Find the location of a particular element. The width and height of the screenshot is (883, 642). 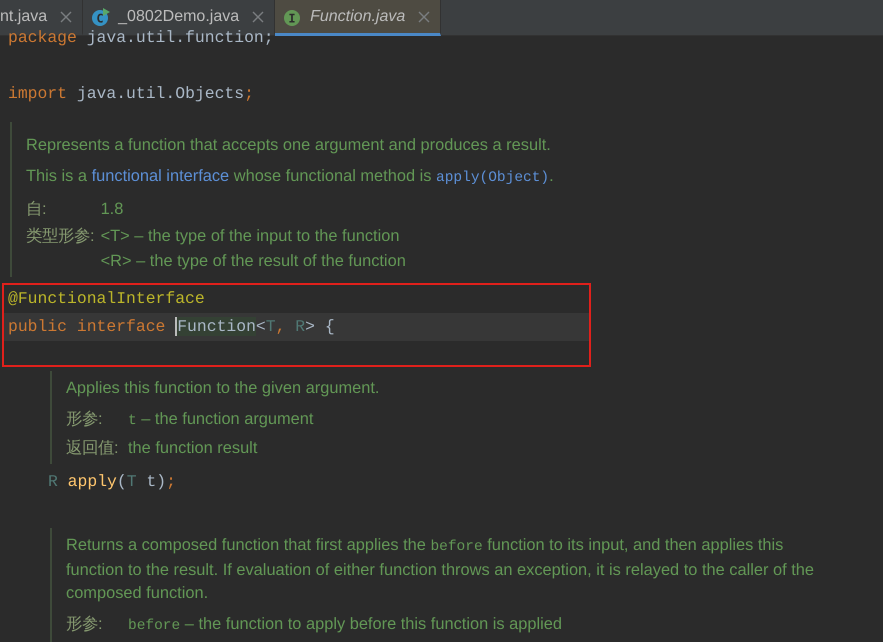

class-run-icon: C is located at coordinates (101, 16).